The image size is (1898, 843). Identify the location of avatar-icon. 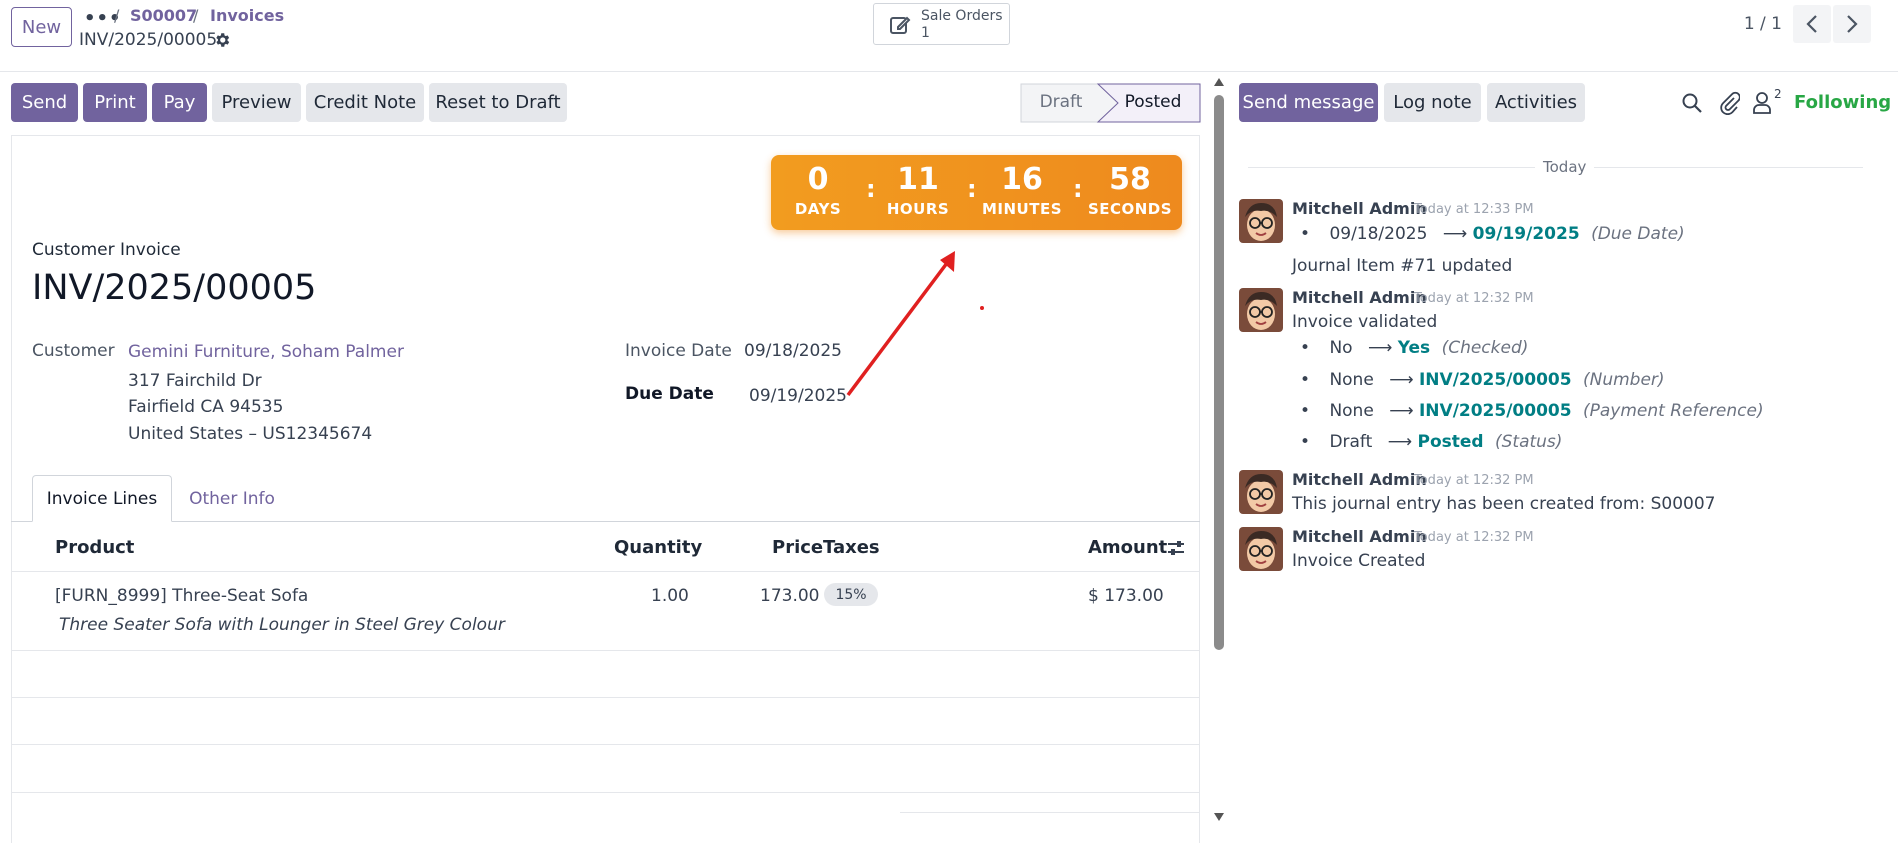
(1261, 492).